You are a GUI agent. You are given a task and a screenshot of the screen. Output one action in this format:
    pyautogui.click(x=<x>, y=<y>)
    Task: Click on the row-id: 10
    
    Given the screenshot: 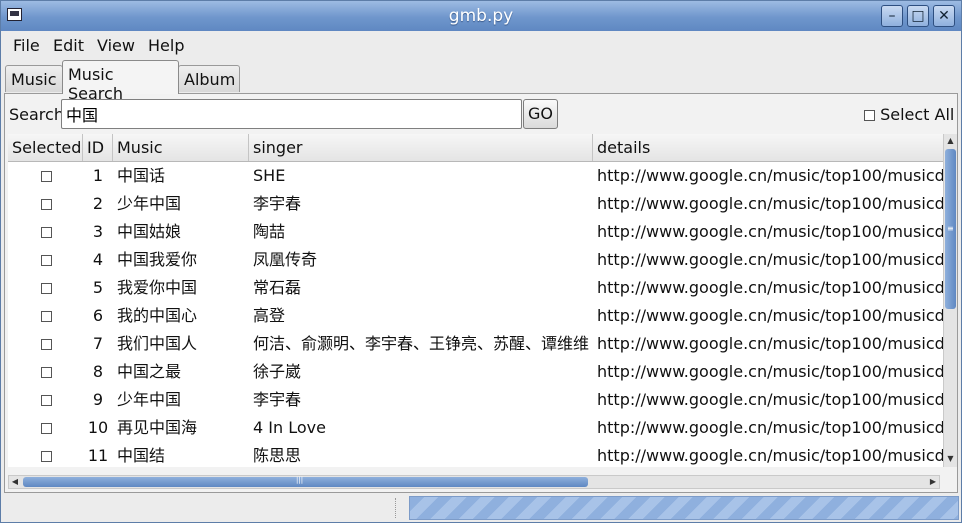 What is the action you would take?
    pyautogui.click(x=98, y=427)
    